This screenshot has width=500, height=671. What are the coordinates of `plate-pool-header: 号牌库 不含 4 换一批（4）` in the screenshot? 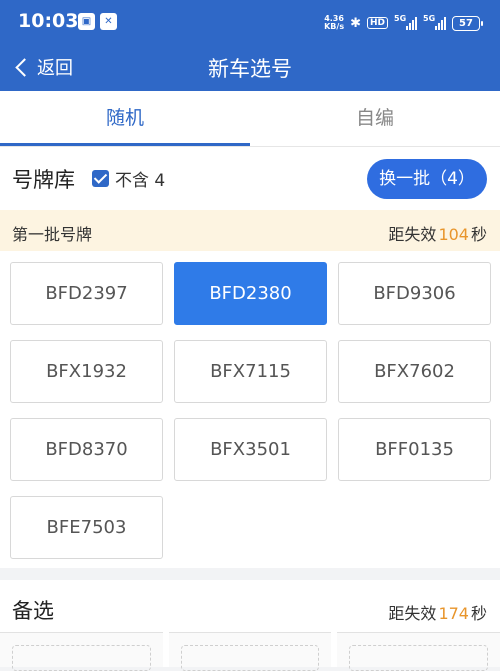 It's located at (250, 178).